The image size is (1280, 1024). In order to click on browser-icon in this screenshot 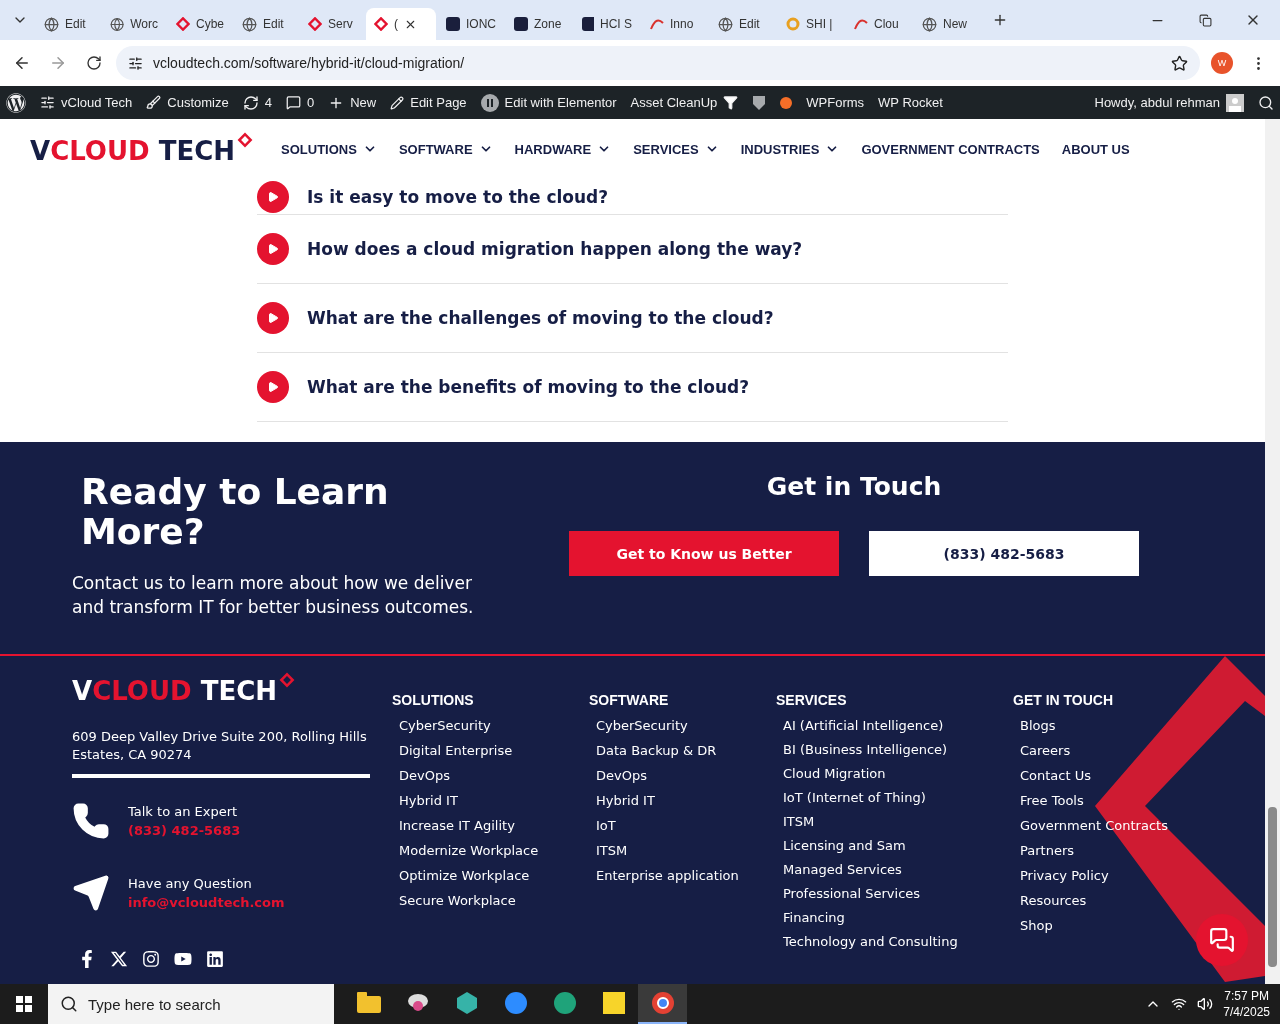, I will do `click(564, 1003)`.